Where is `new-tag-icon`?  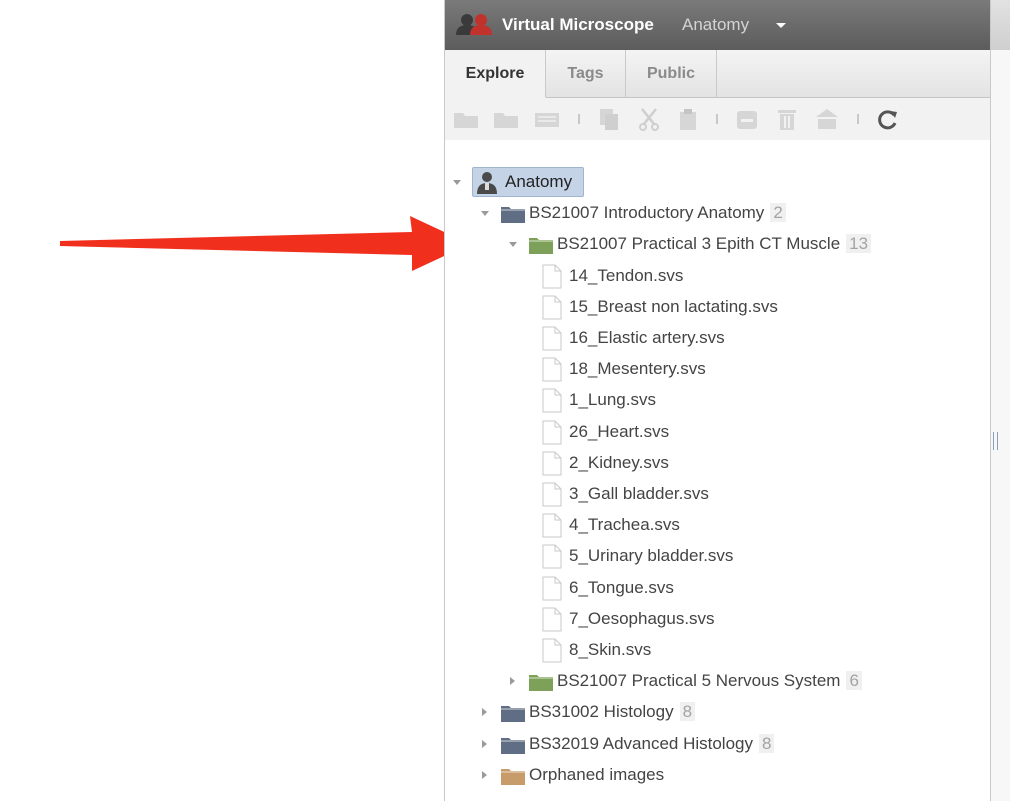
new-tag-icon is located at coordinates (547, 119).